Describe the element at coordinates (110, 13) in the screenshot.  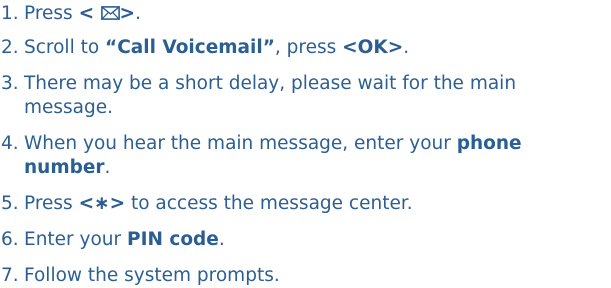
I see `envelope-icon` at that location.